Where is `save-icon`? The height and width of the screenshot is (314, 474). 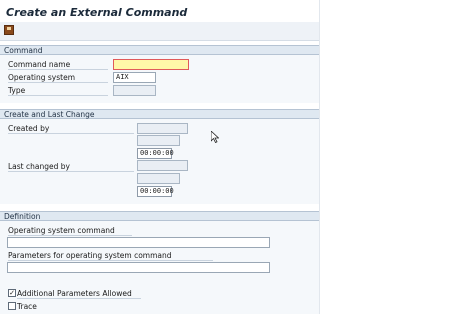 save-icon is located at coordinates (9, 30).